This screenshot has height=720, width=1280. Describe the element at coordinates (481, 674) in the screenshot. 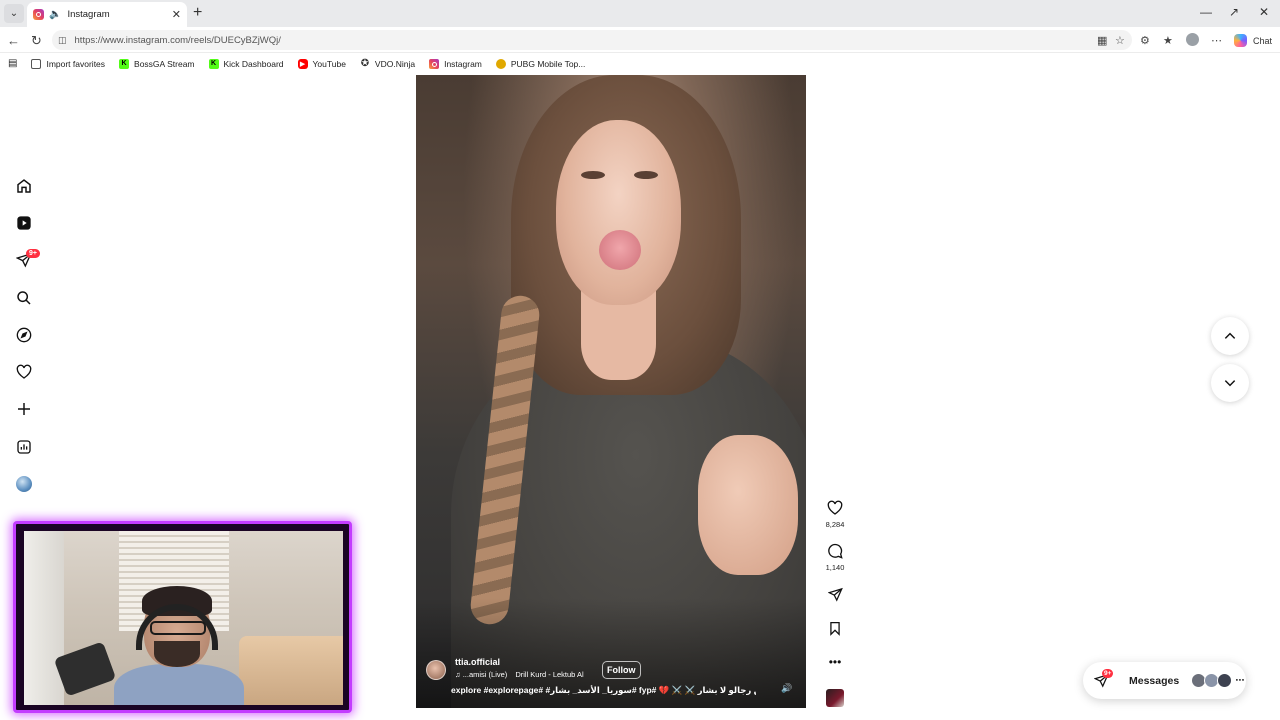

I see `audio-artist: ♫ ...amisi (Live)` at that location.